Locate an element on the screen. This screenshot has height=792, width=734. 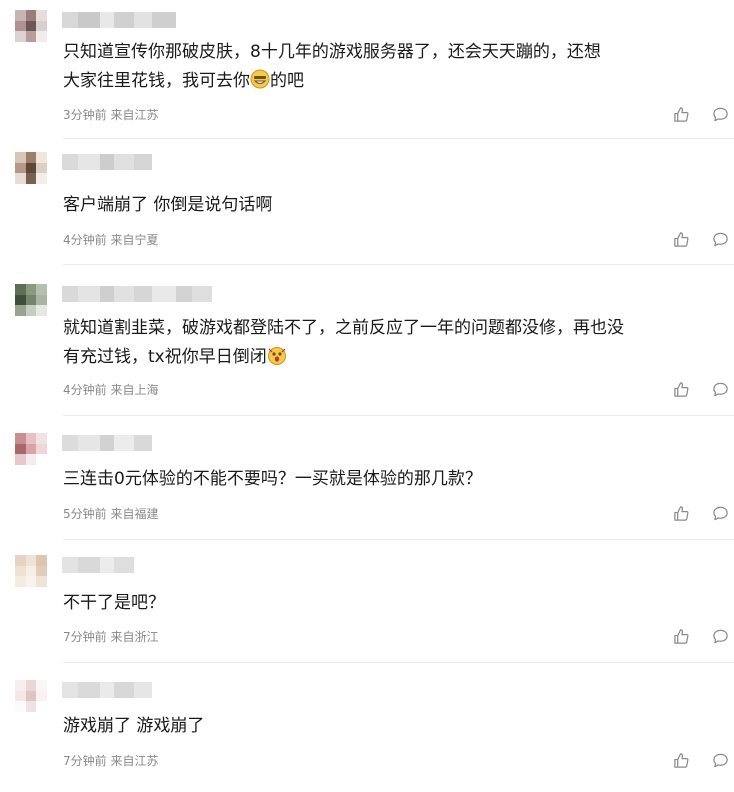
comment-text: 不干了是吧？ is located at coordinates (114, 603).